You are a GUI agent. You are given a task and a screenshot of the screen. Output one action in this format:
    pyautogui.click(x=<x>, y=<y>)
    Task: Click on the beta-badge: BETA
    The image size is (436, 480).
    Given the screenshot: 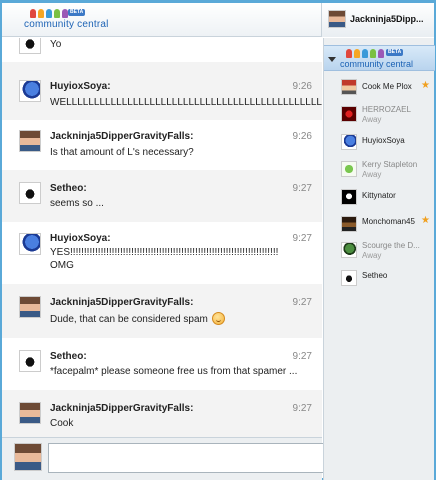 What is the action you would take?
    pyautogui.click(x=77, y=12)
    